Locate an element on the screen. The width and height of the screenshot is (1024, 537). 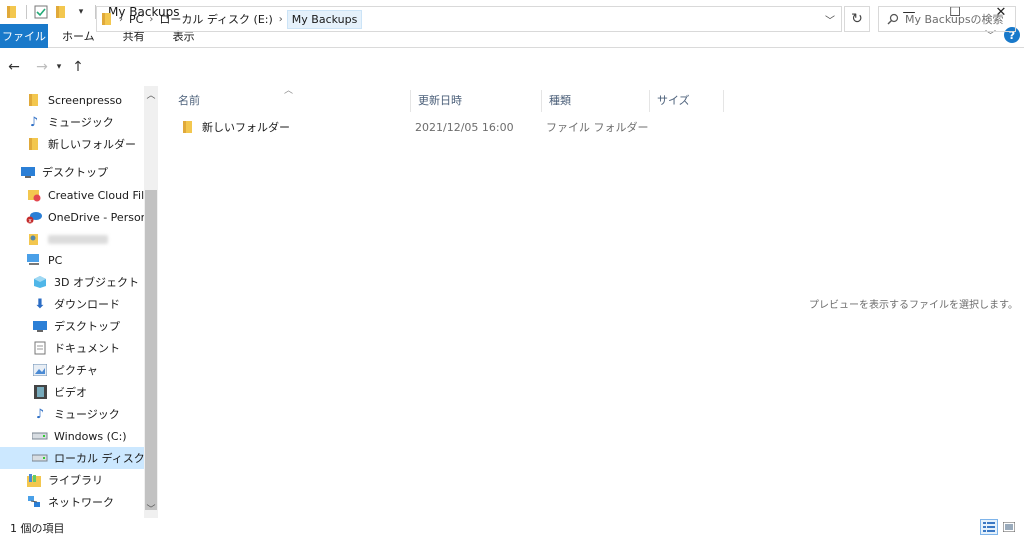
sidebar-item-documents: ドキュメント is located at coordinates (72, 348).